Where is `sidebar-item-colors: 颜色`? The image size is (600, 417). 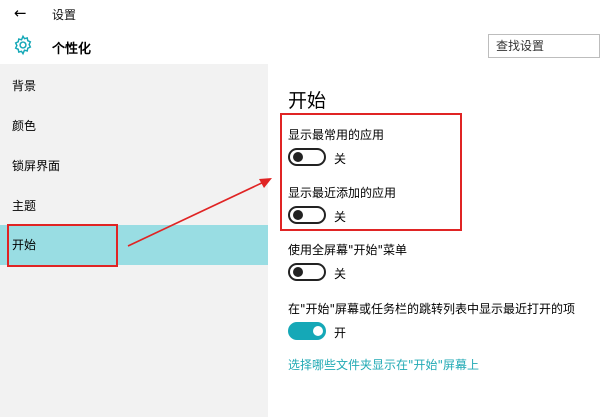 sidebar-item-colors: 颜色 is located at coordinates (134, 126).